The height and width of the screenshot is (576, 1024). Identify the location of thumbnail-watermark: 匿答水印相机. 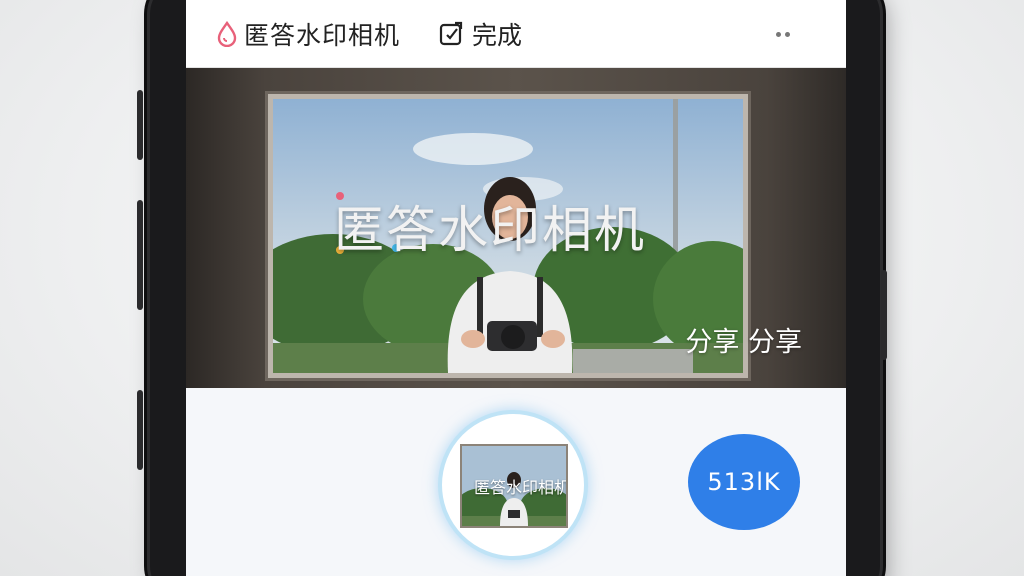
(521, 487).